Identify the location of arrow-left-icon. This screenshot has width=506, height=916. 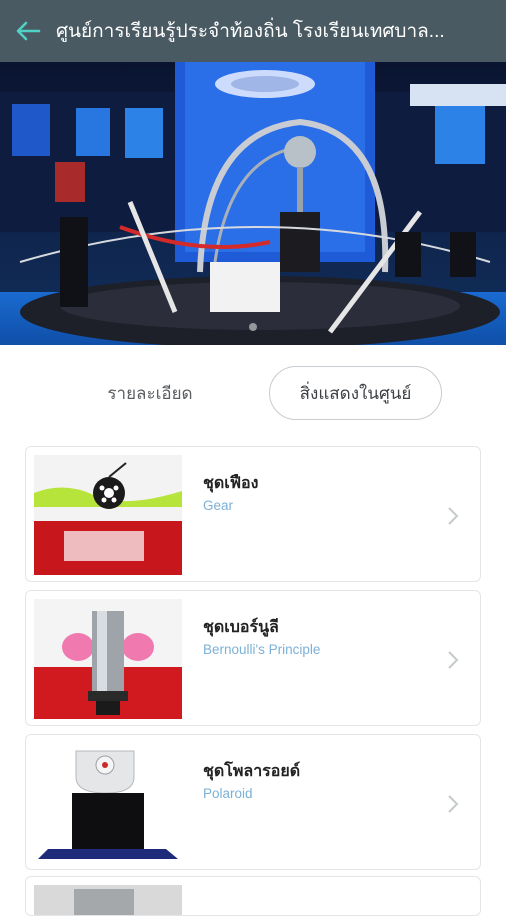
(28, 31).